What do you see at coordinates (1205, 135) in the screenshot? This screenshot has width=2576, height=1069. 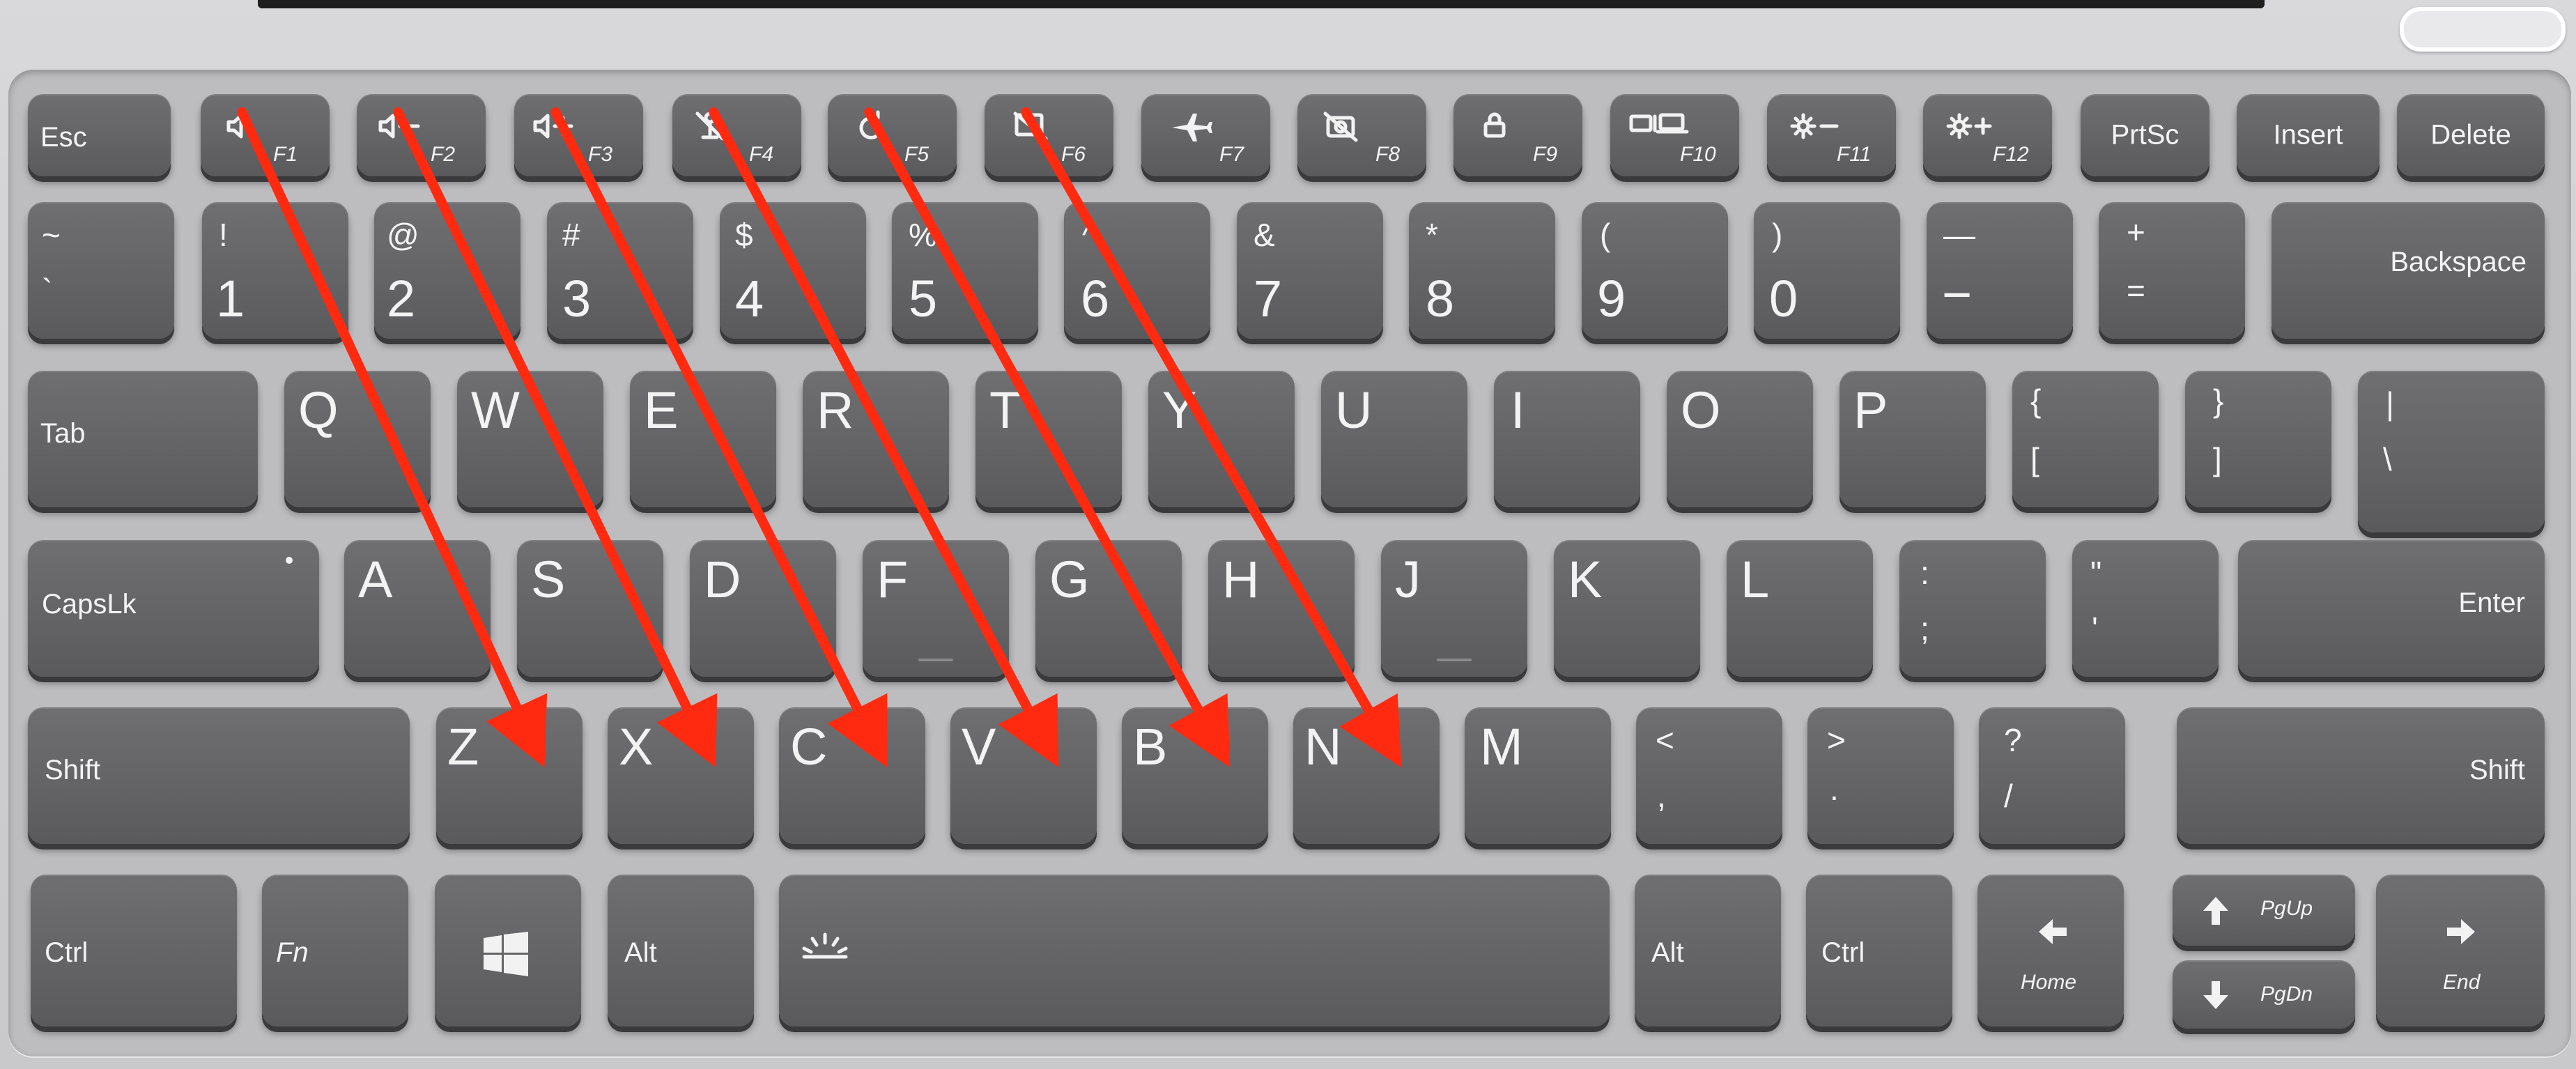 I see `key-f7: F7` at bounding box center [1205, 135].